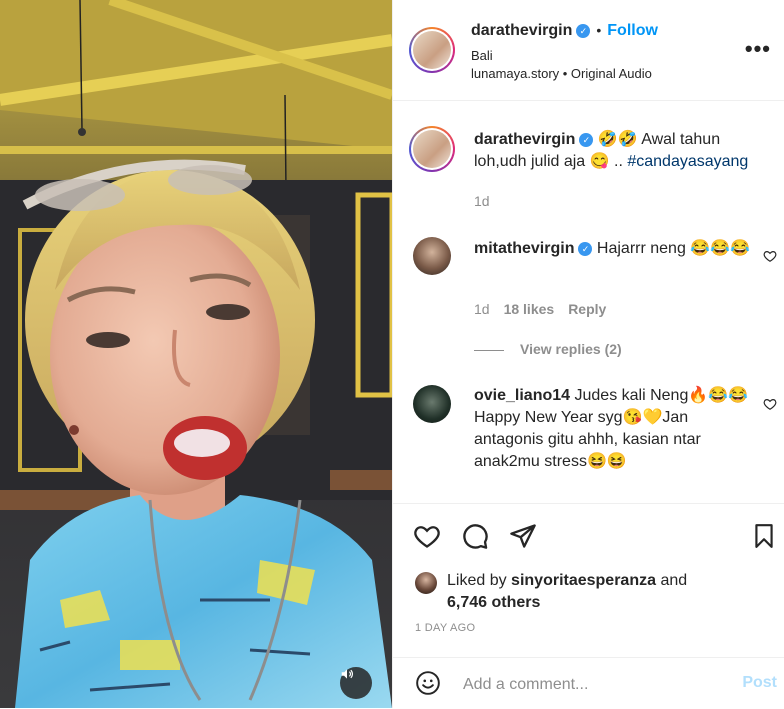  What do you see at coordinates (671, 248) in the screenshot?
I see `comment-body: Hajarrr neng 😂😂😂` at bounding box center [671, 248].